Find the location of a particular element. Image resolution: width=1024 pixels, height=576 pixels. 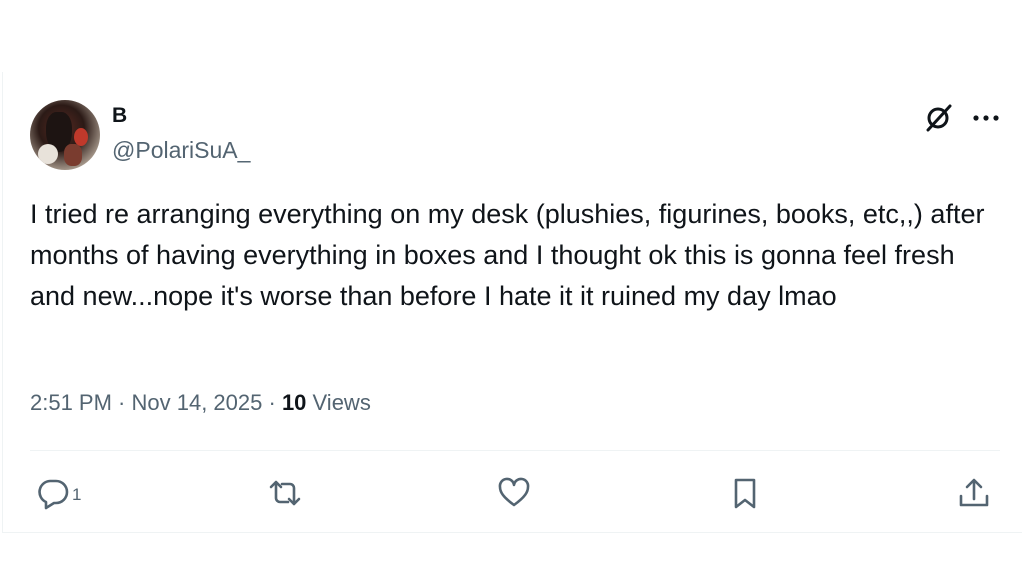

retweet-icon is located at coordinates (285, 493).